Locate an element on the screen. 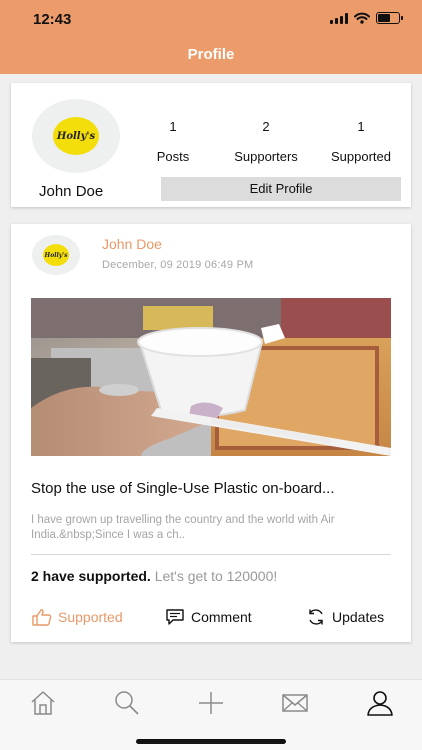 The width and height of the screenshot is (422, 750). post-date: December, 09 2019 06:49 PM is located at coordinates (178, 265).